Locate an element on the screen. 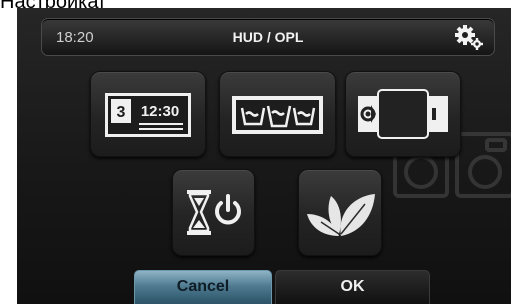 The width and height of the screenshot is (529, 304). hourglass-power-icon is located at coordinates (214, 212).